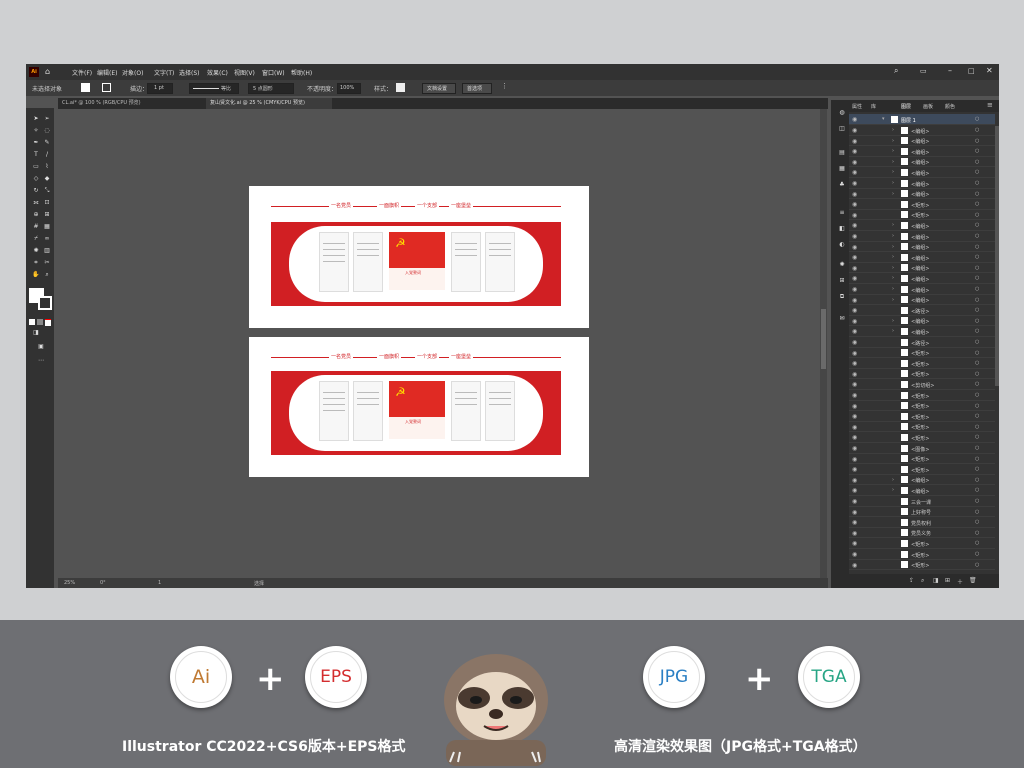  Describe the element at coordinates (36, 275) in the screenshot. I see `hand-tool-icon: ✋` at that location.